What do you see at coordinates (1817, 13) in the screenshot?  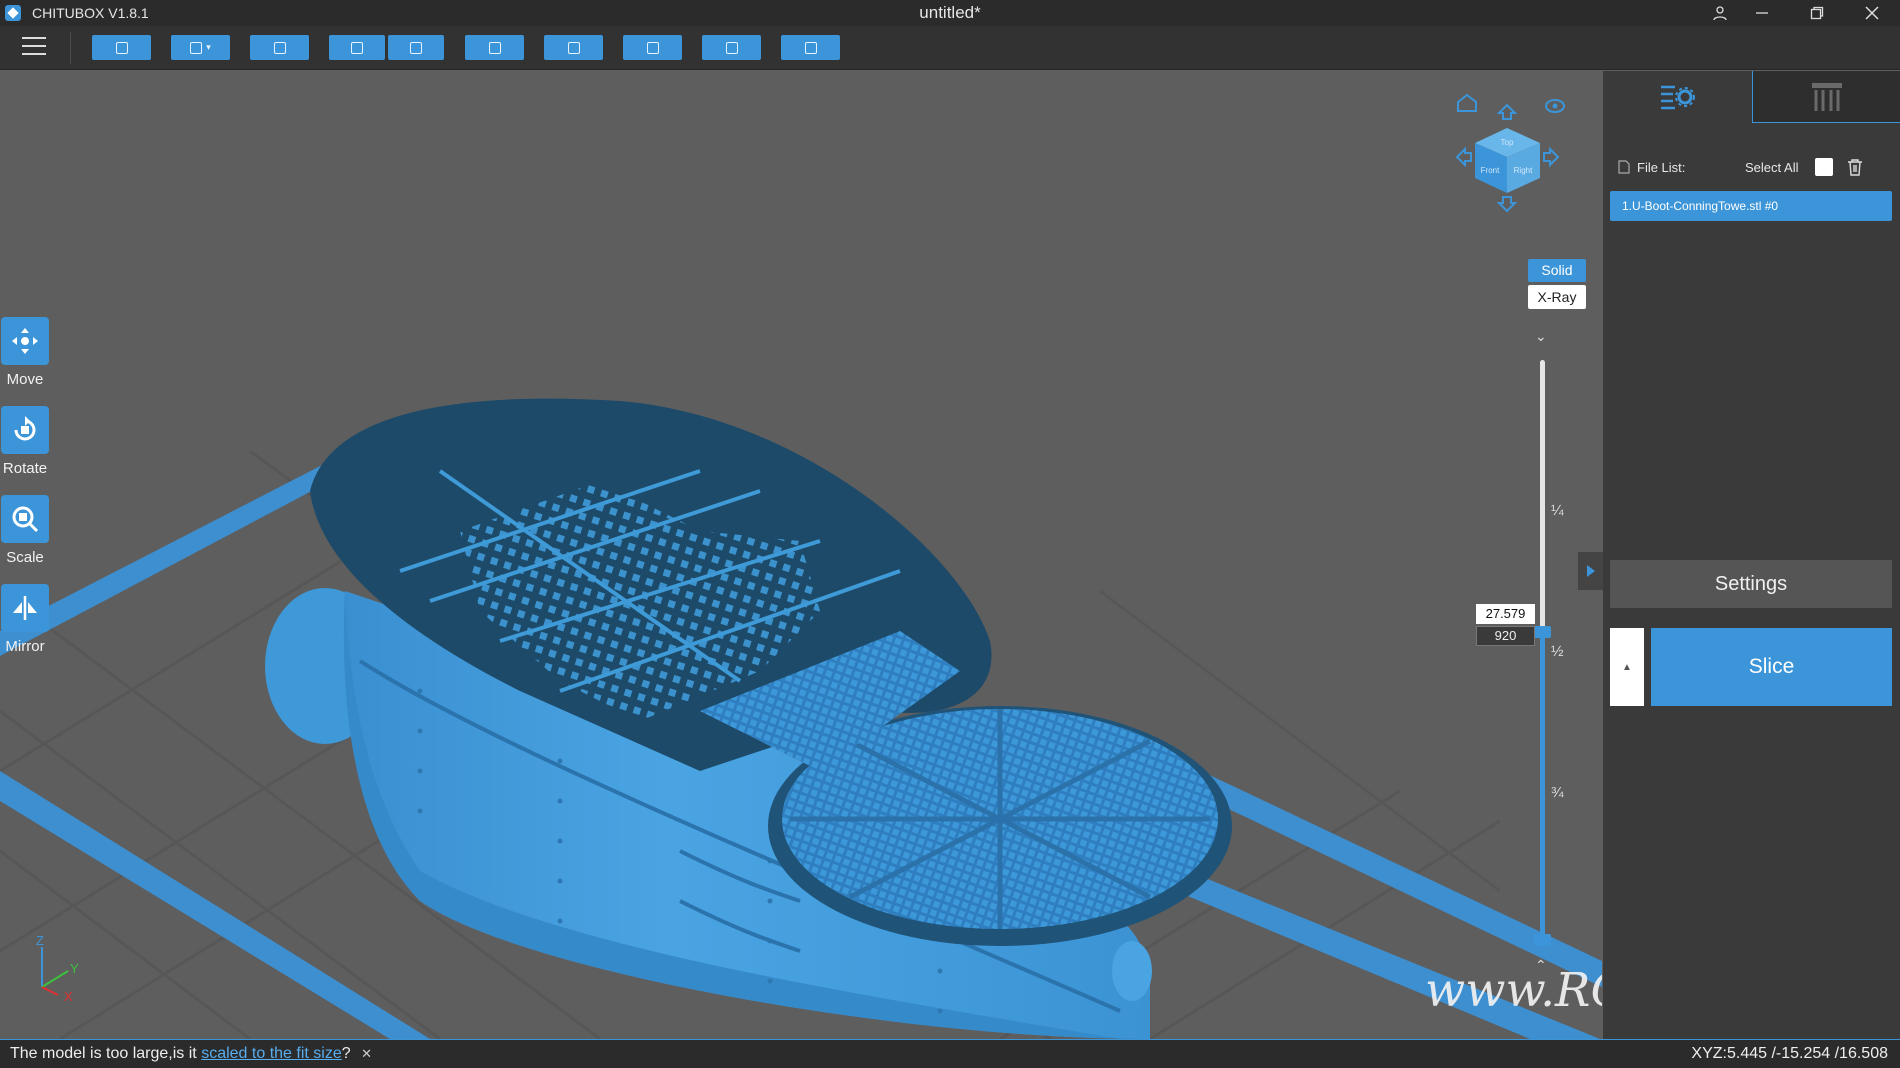 I see `restore-icon` at bounding box center [1817, 13].